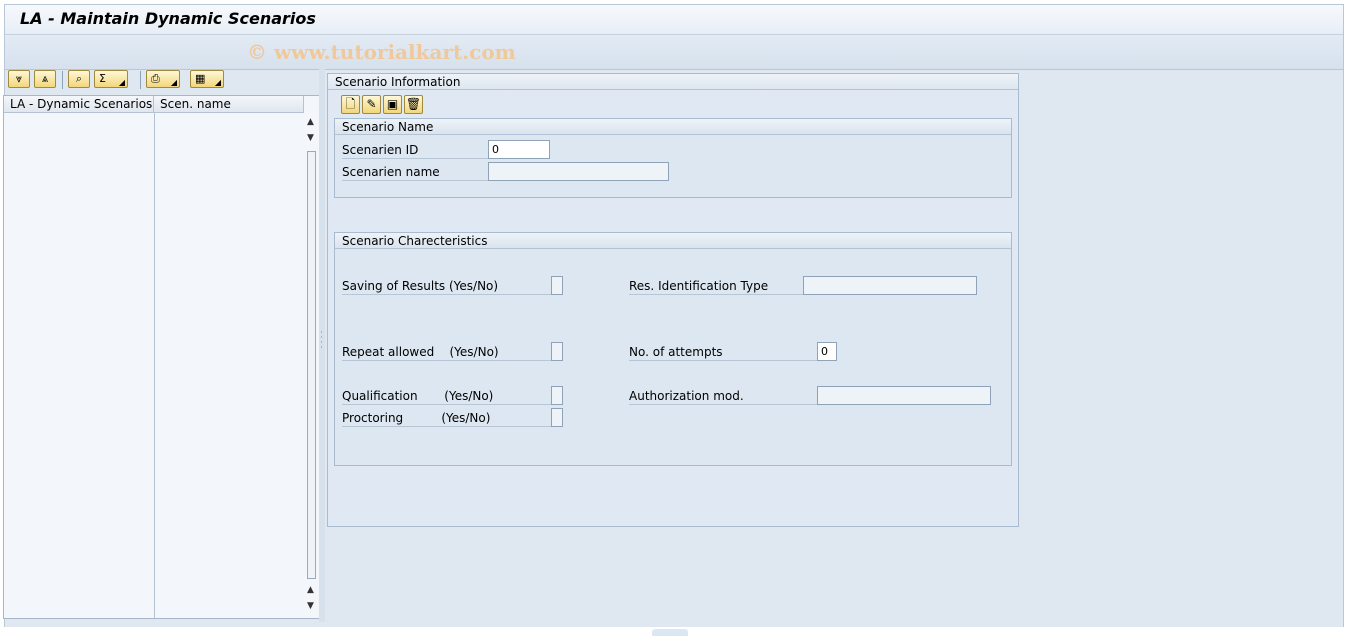 The image size is (1352, 636). What do you see at coordinates (415, 172) in the screenshot?
I see `scenario-name-label: Scenarien name` at bounding box center [415, 172].